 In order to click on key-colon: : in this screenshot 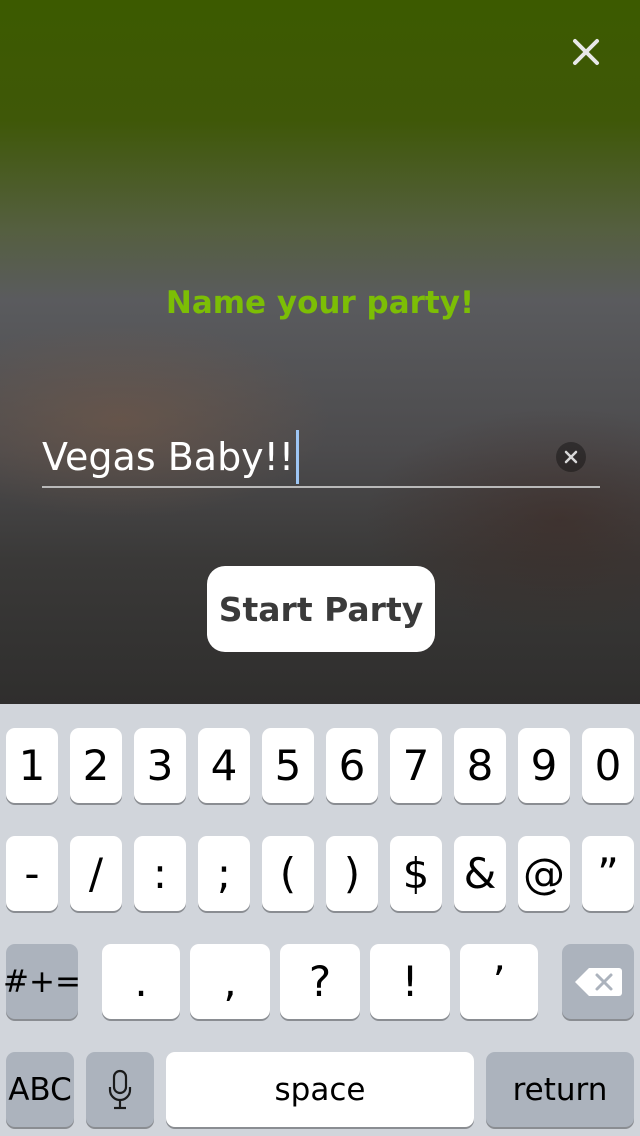, I will do `click(160, 873)`.